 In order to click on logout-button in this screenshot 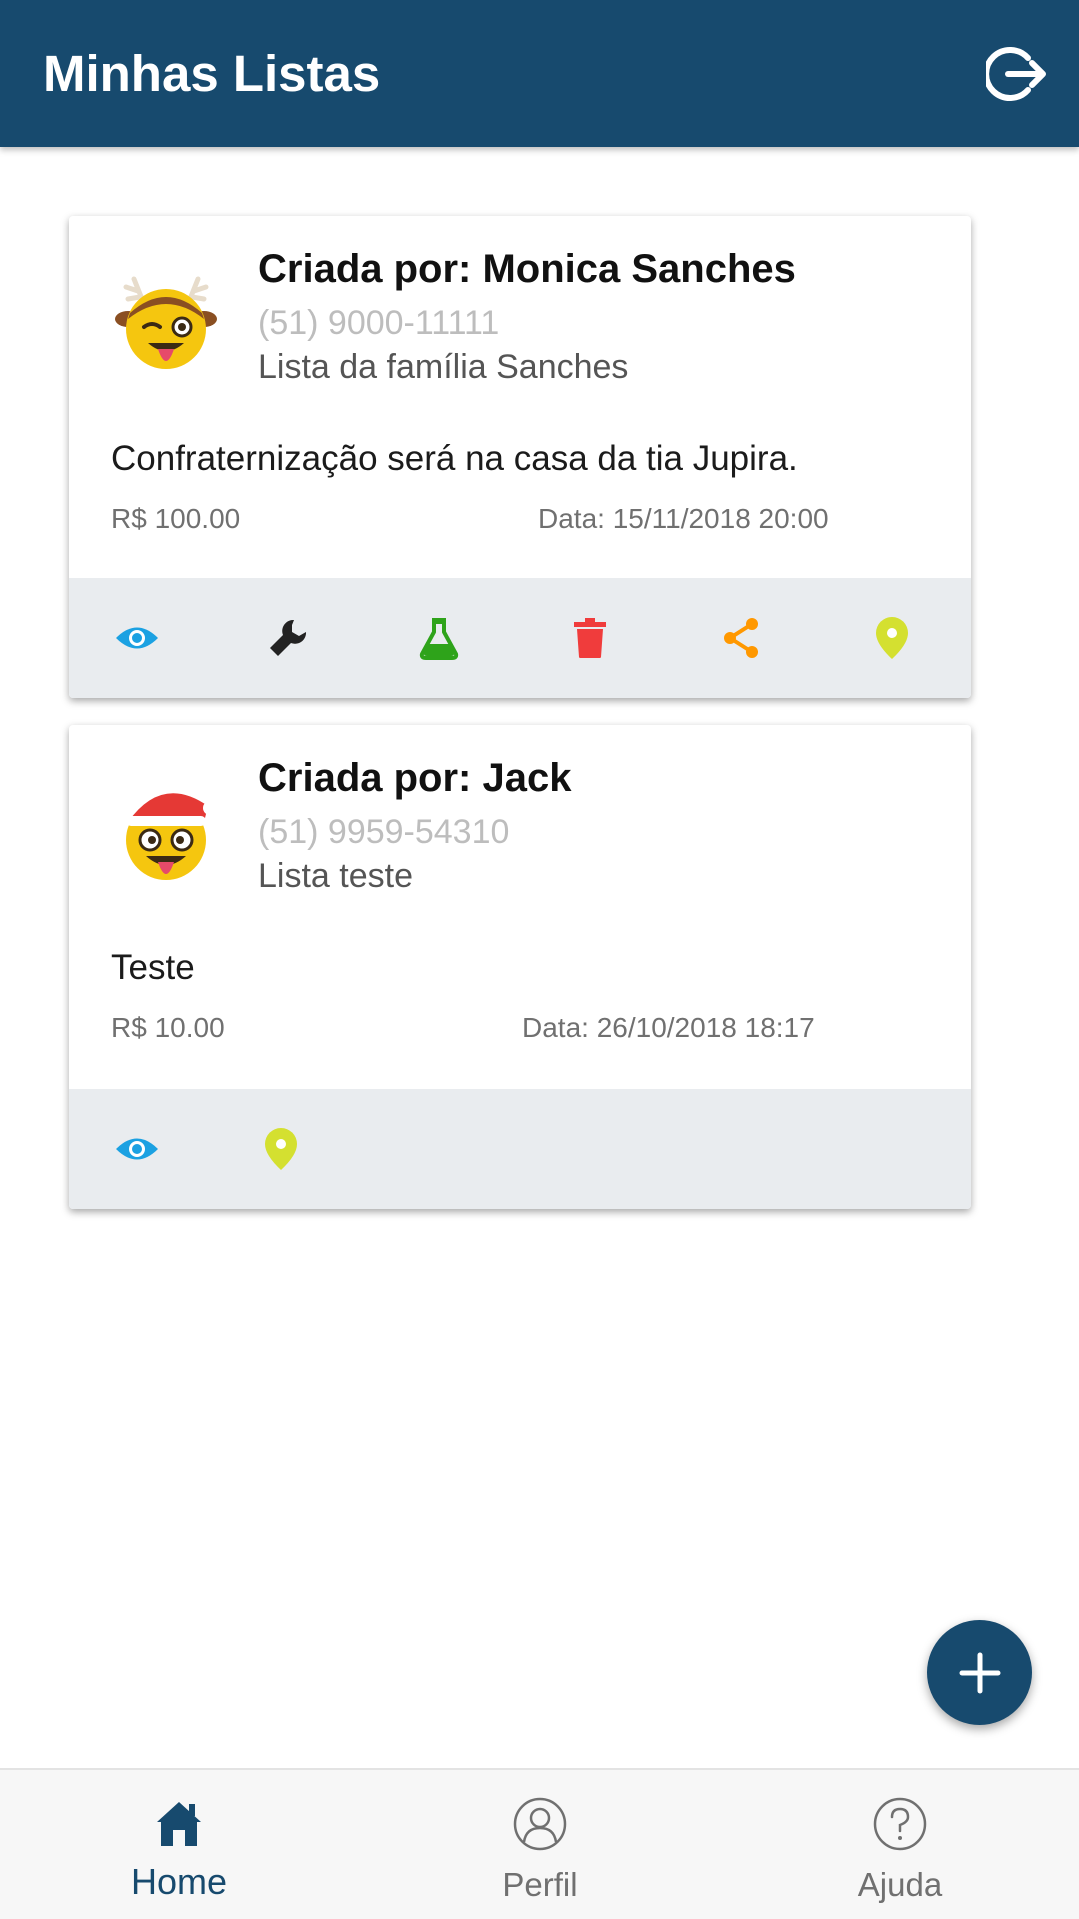, I will do `click(1016, 74)`.